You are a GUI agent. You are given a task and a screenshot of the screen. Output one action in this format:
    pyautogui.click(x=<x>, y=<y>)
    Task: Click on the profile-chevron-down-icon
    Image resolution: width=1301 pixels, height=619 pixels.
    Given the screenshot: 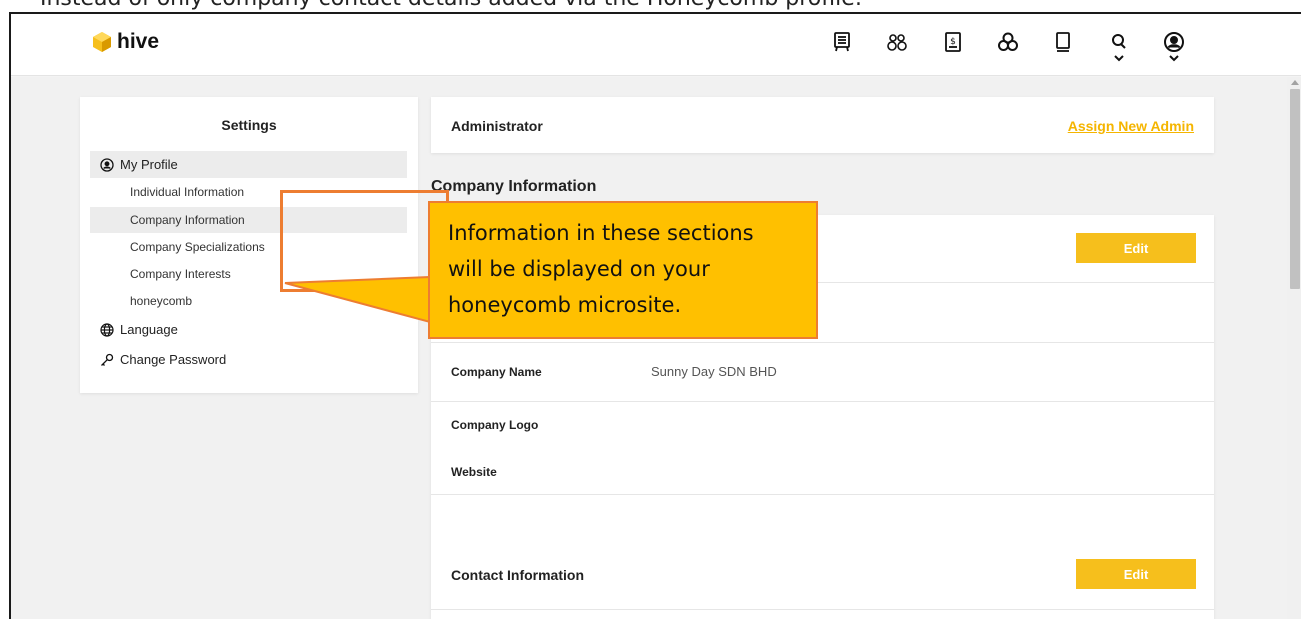 What is the action you would take?
    pyautogui.click(x=1174, y=58)
    